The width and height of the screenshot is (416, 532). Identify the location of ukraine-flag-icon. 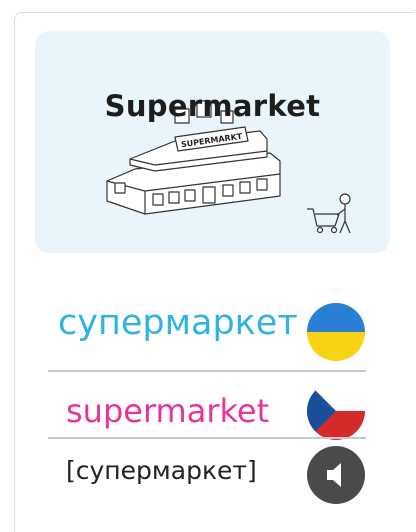
(336, 332).